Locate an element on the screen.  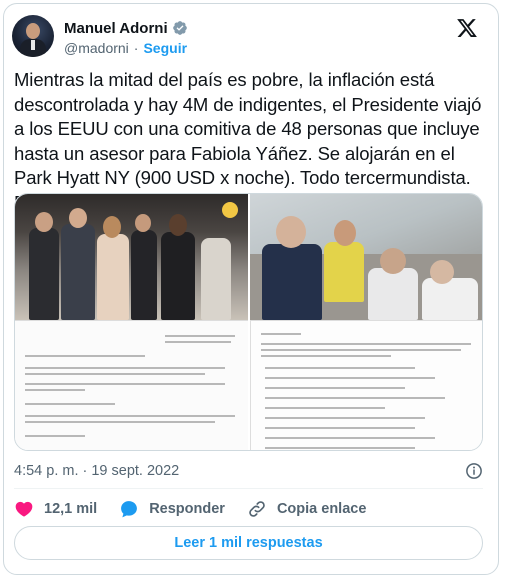
photo-airplane-cabin is located at coordinates (366, 257).